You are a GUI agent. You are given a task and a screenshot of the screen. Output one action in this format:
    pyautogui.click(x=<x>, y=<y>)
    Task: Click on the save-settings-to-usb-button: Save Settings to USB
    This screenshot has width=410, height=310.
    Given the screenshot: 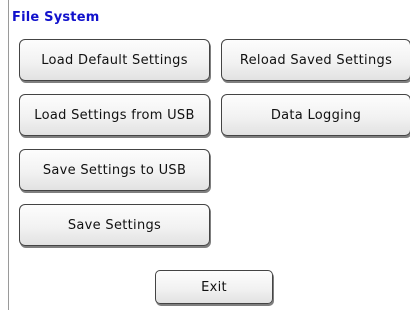 What is the action you would take?
    pyautogui.click(x=114, y=170)
    